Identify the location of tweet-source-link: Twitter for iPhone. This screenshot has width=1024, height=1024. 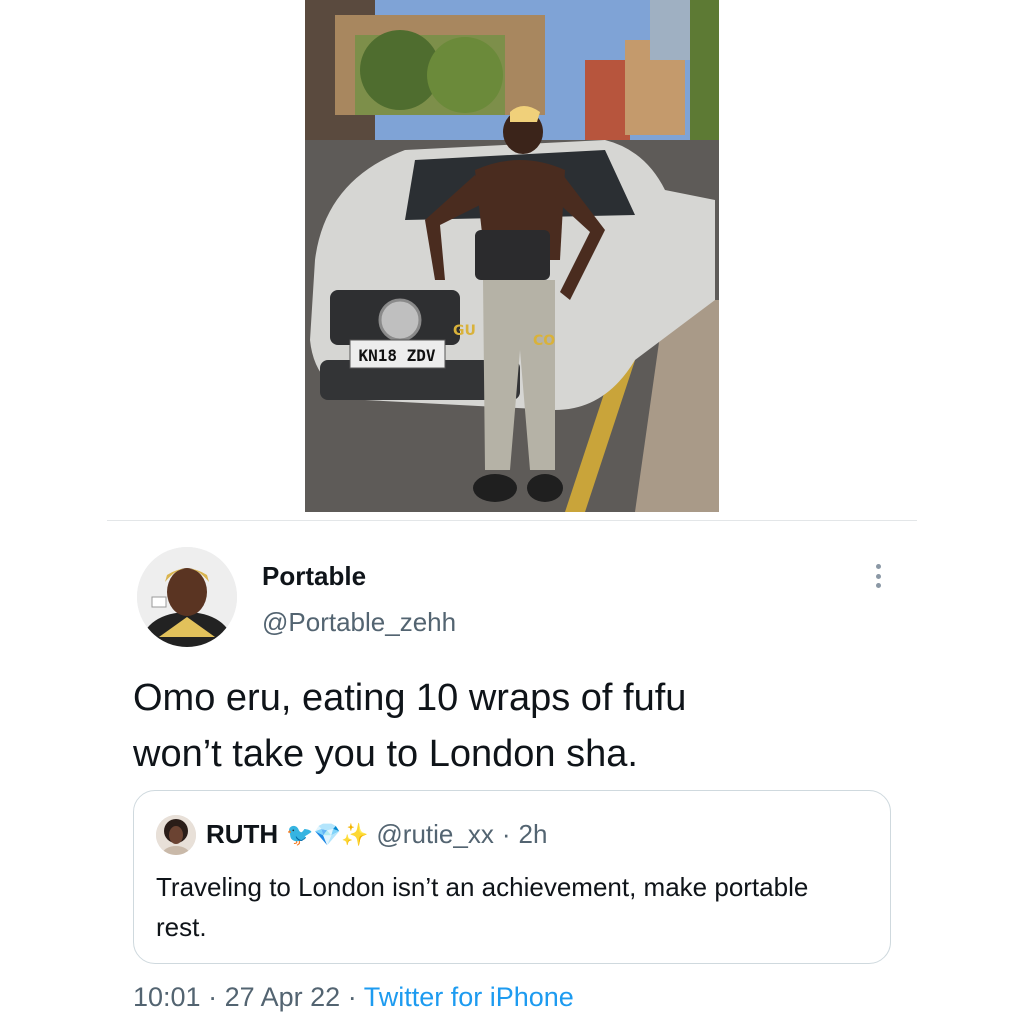
(469, 997).